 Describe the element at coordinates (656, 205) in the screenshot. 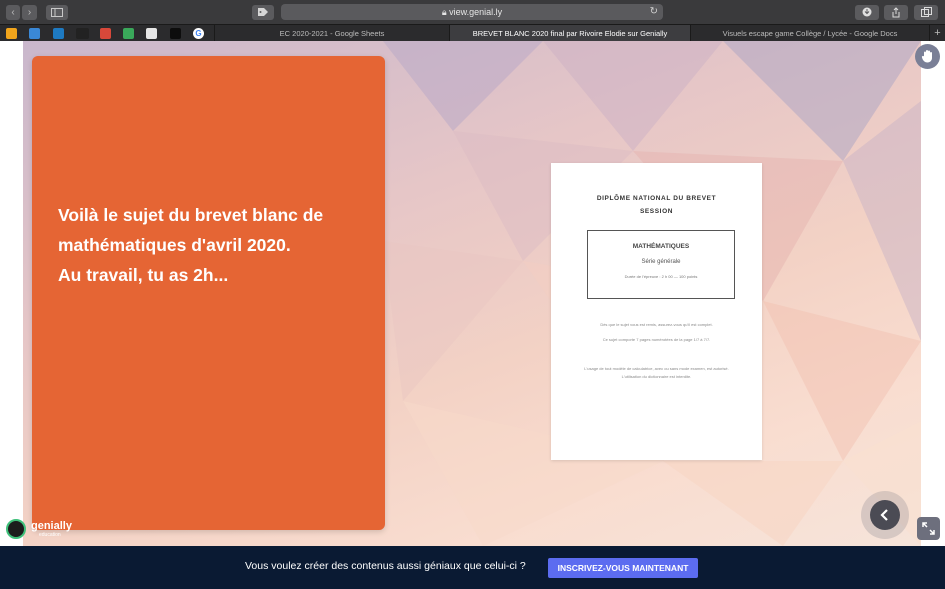

I see `document-title: DIPLÔME NATIONAL DU BREVET SESSION` at that location.